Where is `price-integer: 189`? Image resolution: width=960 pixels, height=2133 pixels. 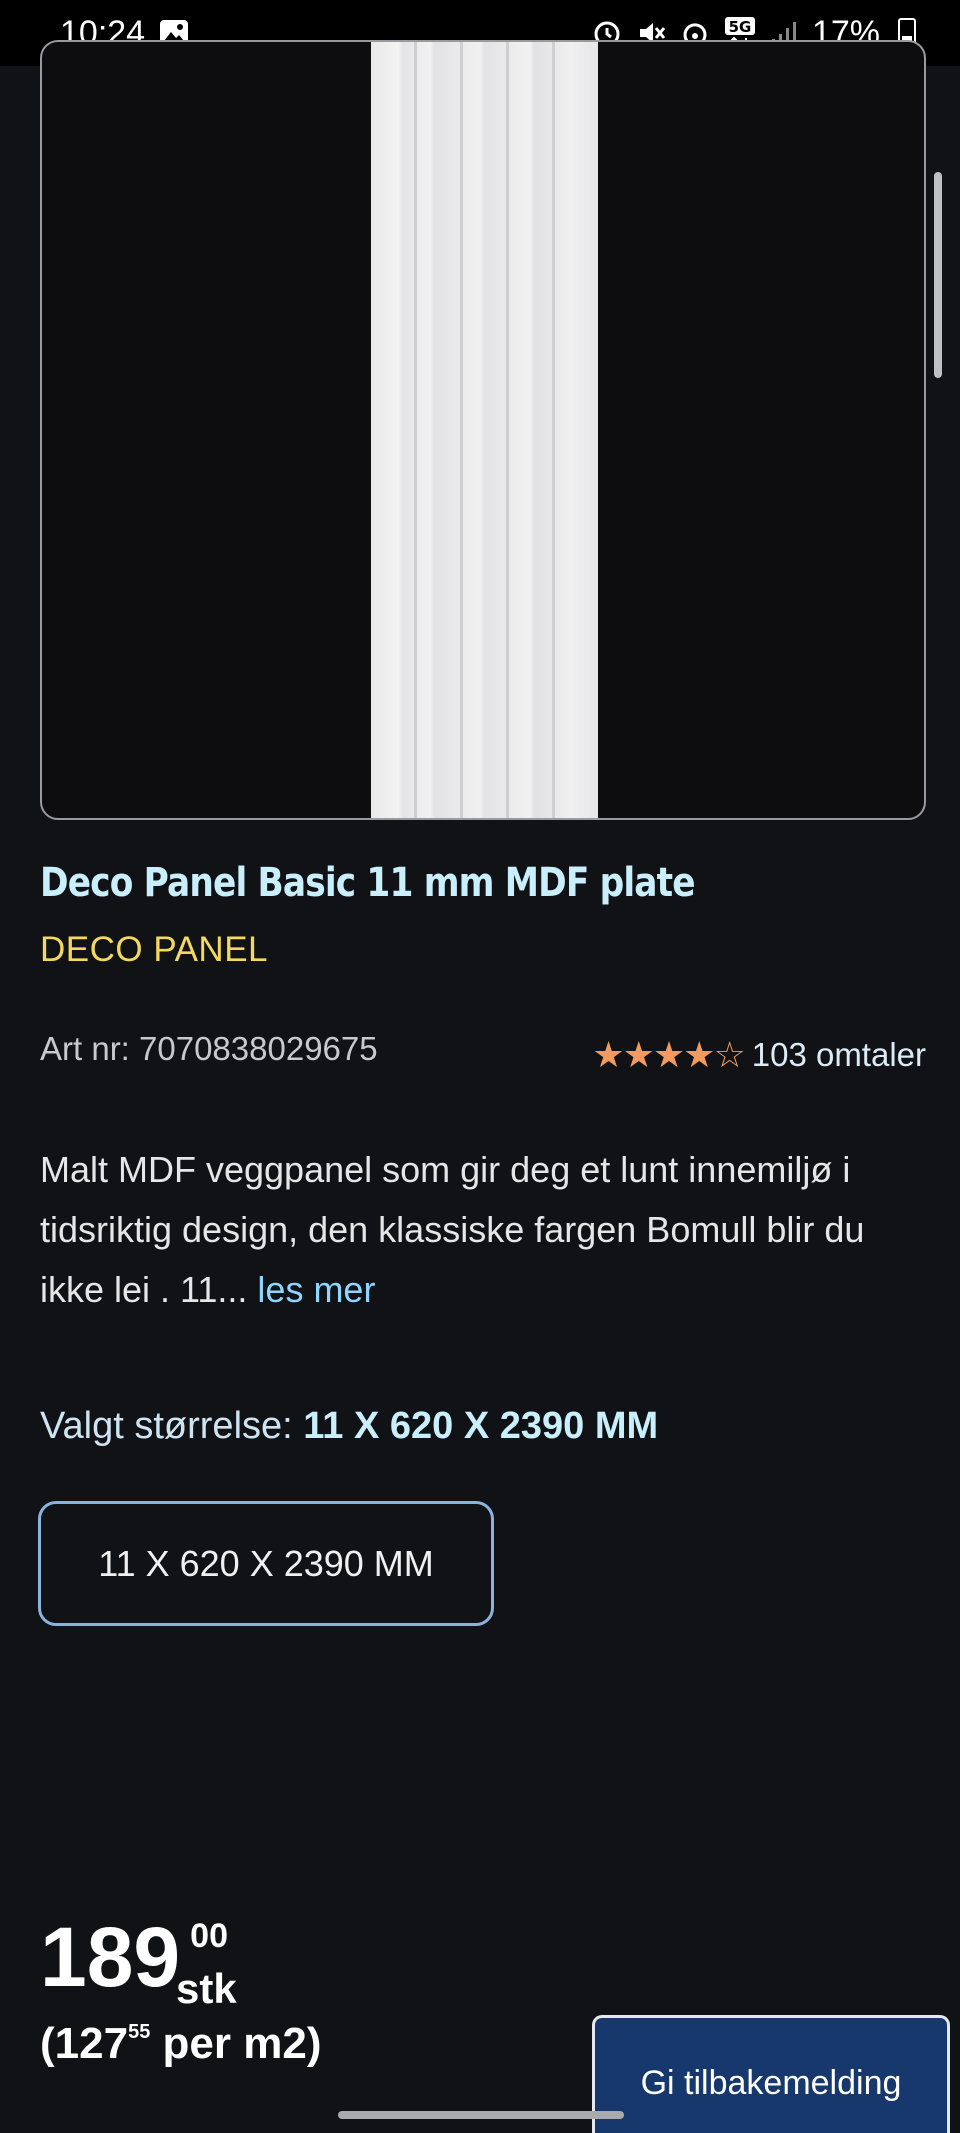 price-integer: 189 is located at coordinates (110, 1957).